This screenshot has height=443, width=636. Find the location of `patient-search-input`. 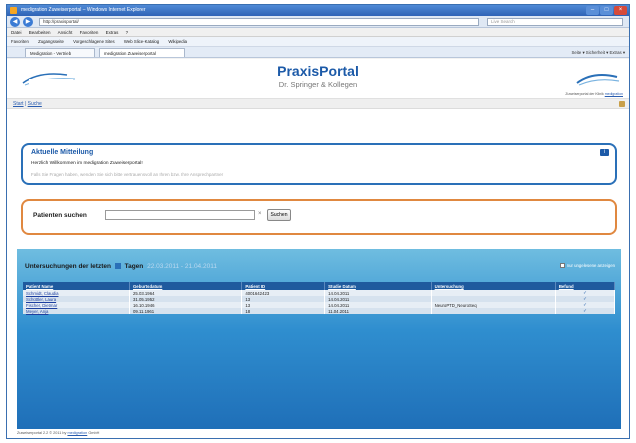

patient-search-input is located at coordinates (180, 215).